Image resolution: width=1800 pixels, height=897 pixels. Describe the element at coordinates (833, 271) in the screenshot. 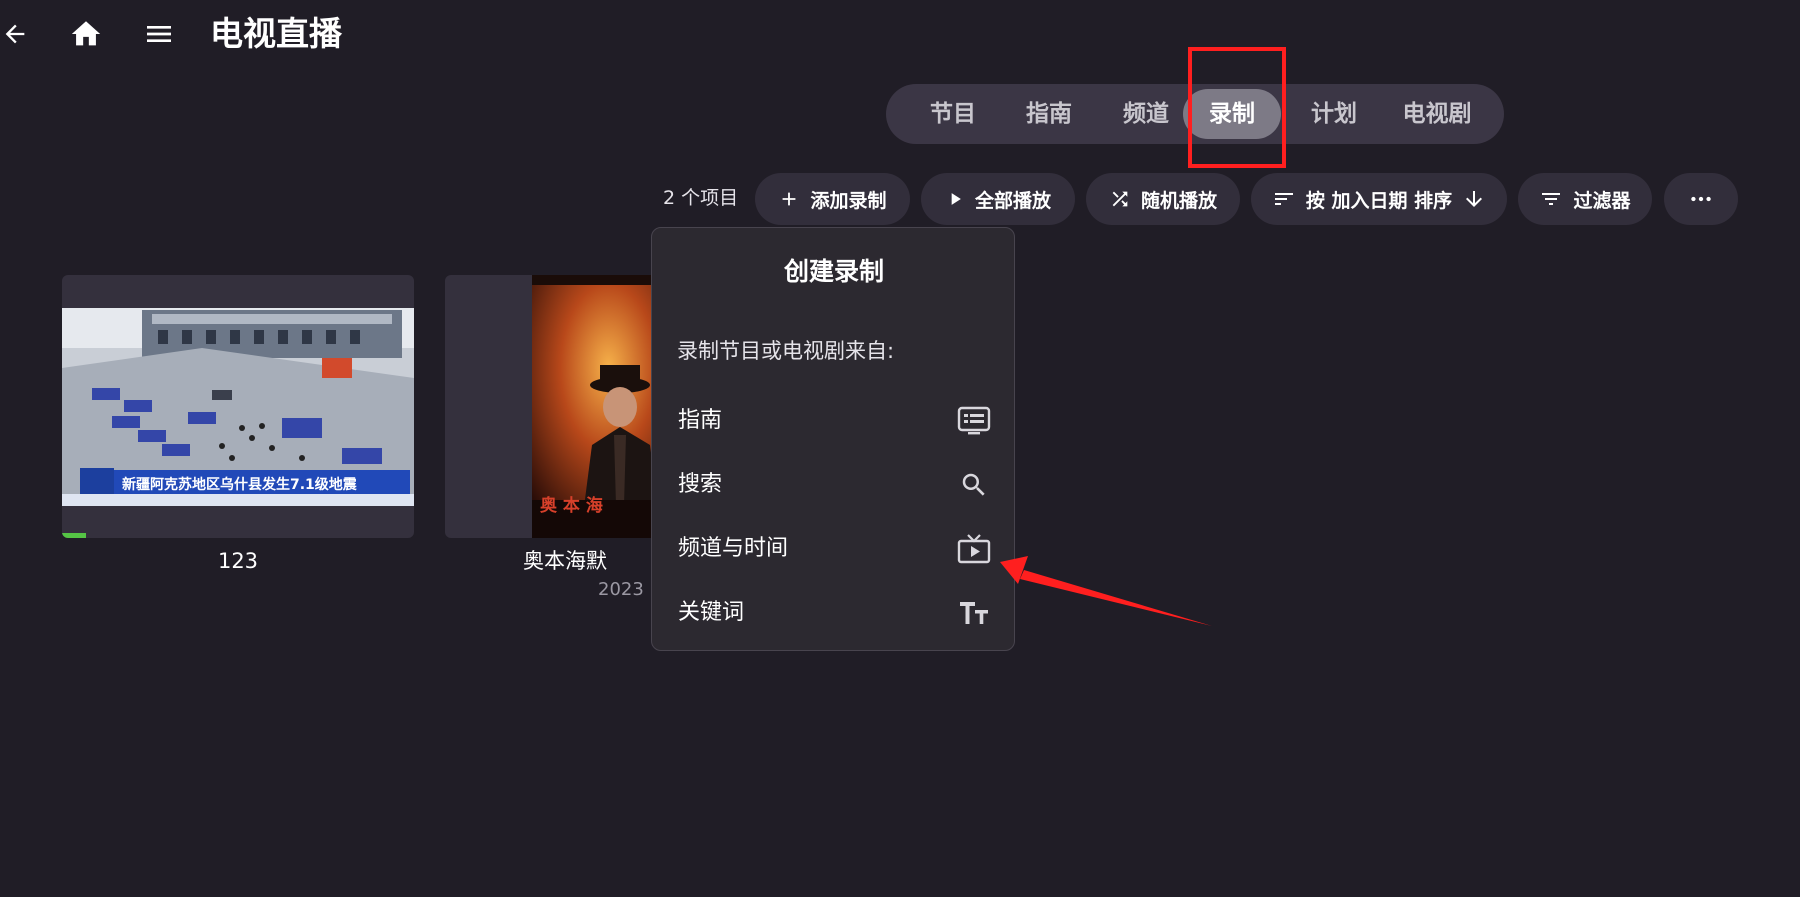

I see `popup-title: 创建录制` at that location.